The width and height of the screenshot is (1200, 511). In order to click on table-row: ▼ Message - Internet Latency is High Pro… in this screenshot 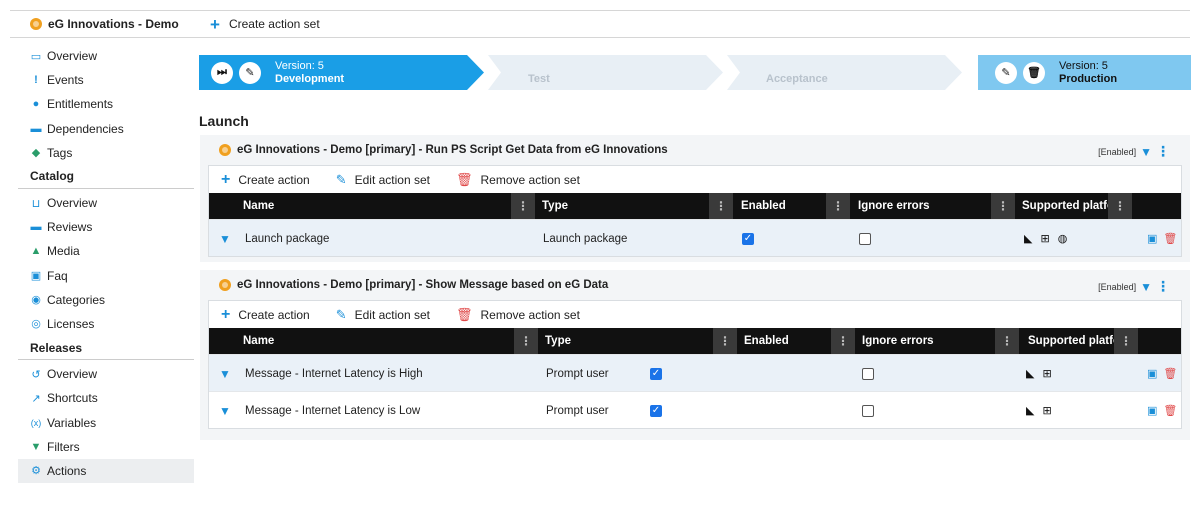, I will do `click(695, 372)`.